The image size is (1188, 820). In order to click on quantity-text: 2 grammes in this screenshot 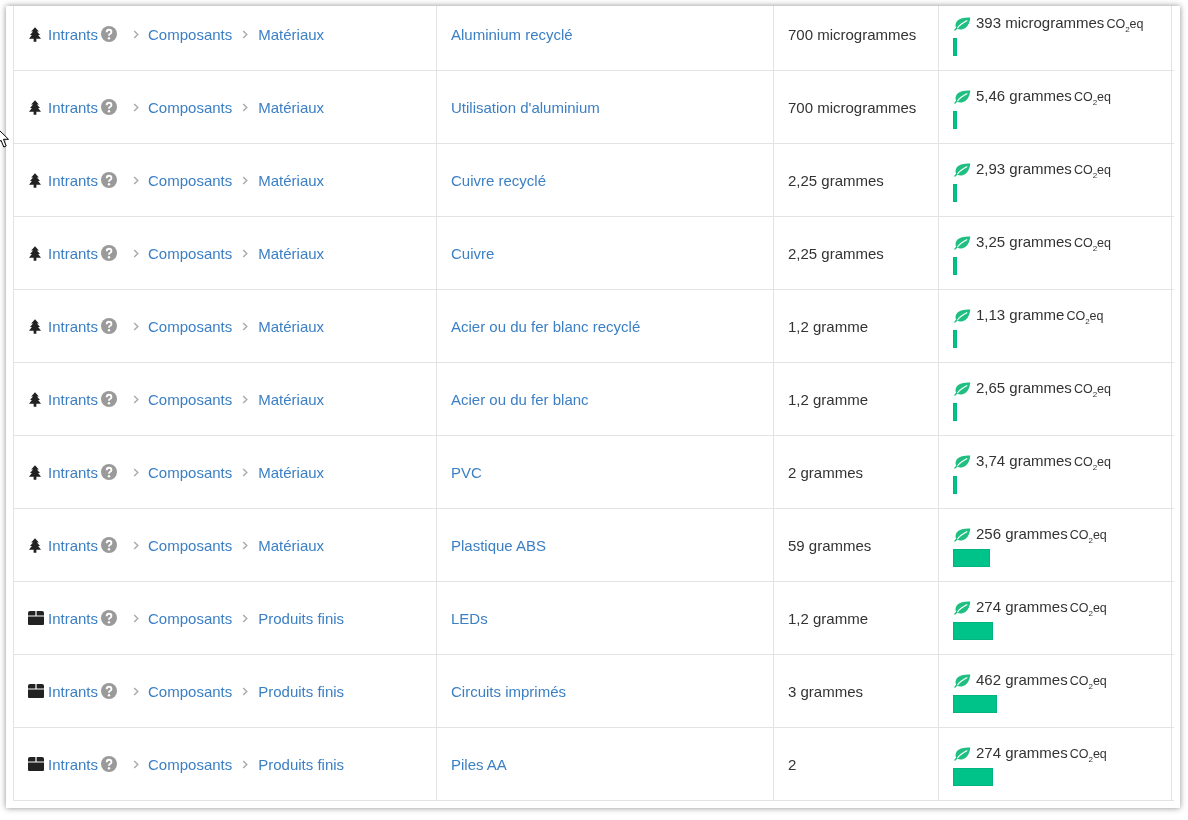, I will do `click(826, 472)`.